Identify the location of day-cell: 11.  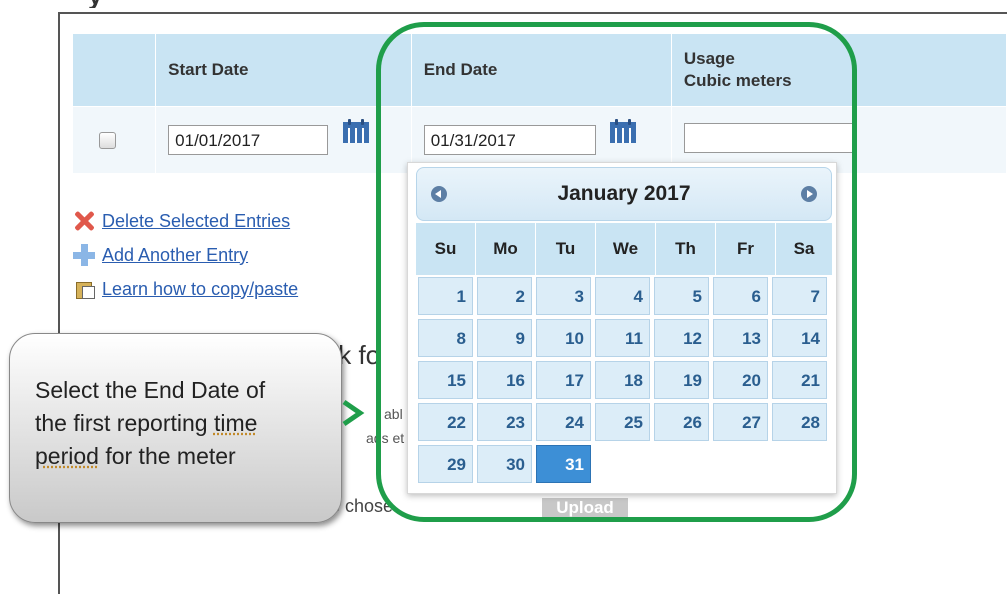
(622, 338).